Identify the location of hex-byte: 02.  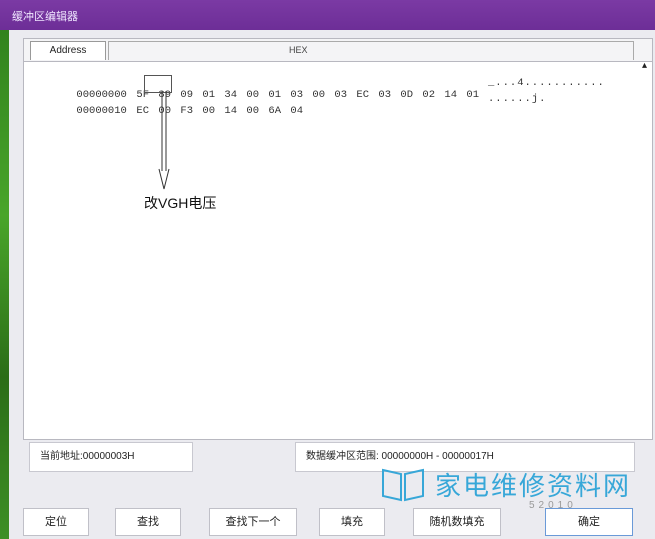
(433, 95).